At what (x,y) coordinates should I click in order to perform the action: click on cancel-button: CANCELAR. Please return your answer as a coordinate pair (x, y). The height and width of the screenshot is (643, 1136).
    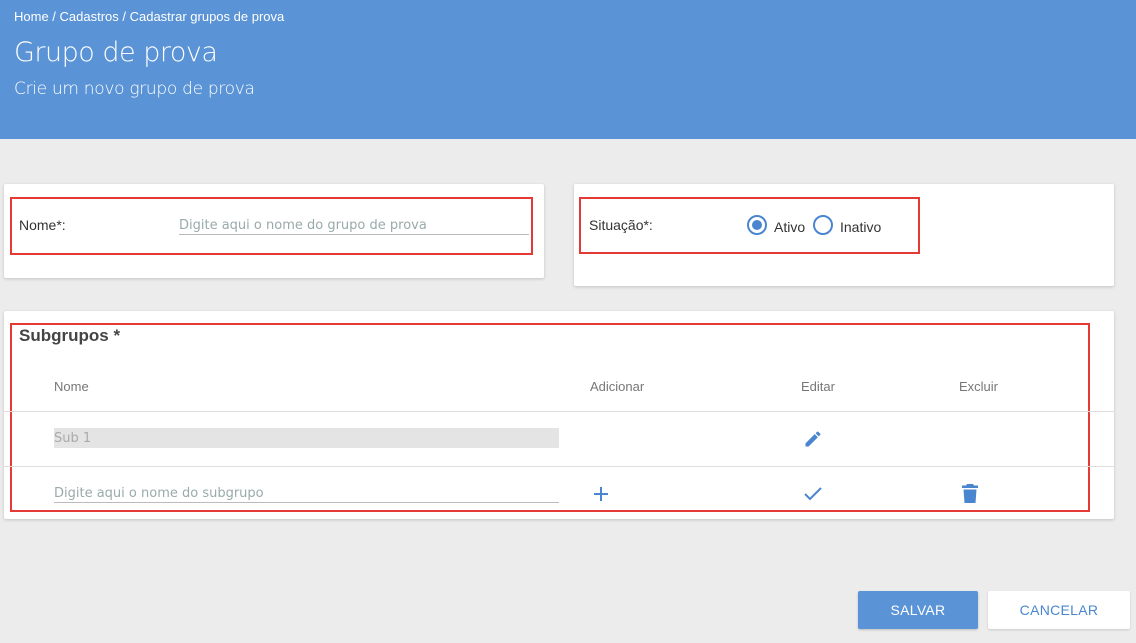
    Looking at the image, I should click on (1059, 610).